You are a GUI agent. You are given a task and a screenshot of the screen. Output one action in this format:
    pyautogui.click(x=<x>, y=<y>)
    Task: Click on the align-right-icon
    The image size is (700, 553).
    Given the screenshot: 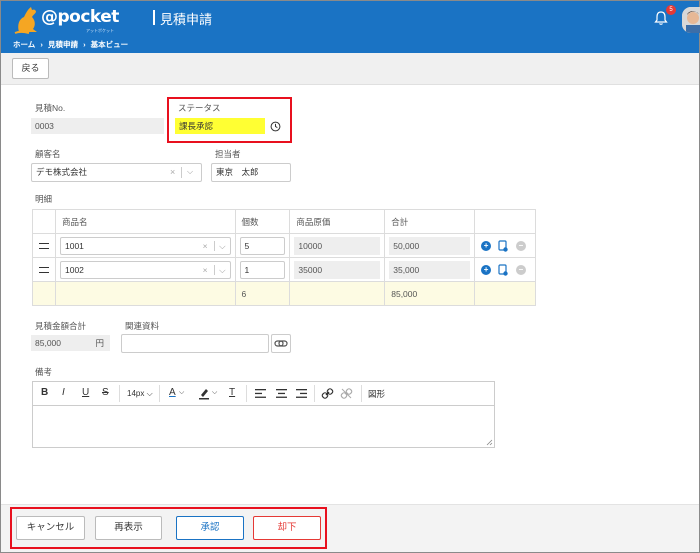 What is the action you would take?
    pyautogui.click(x=301, y=393)
    